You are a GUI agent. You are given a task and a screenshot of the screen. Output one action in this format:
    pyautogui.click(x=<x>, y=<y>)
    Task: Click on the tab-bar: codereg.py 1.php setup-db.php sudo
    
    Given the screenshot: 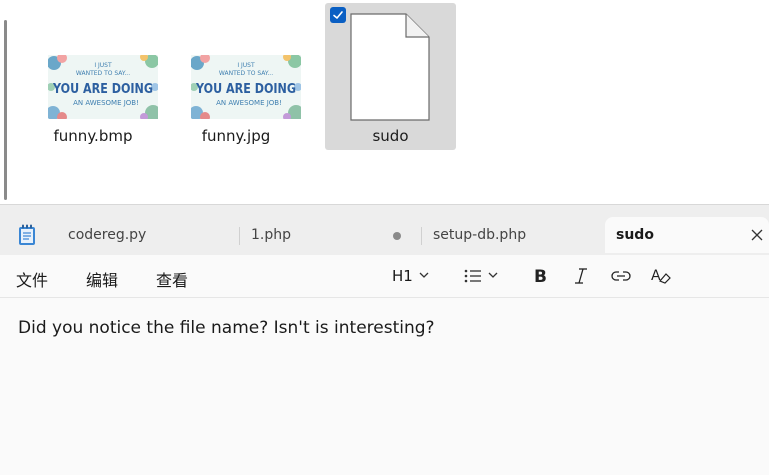 What is the action you would take?
    pyautogui.click(x=384, y=230)
    